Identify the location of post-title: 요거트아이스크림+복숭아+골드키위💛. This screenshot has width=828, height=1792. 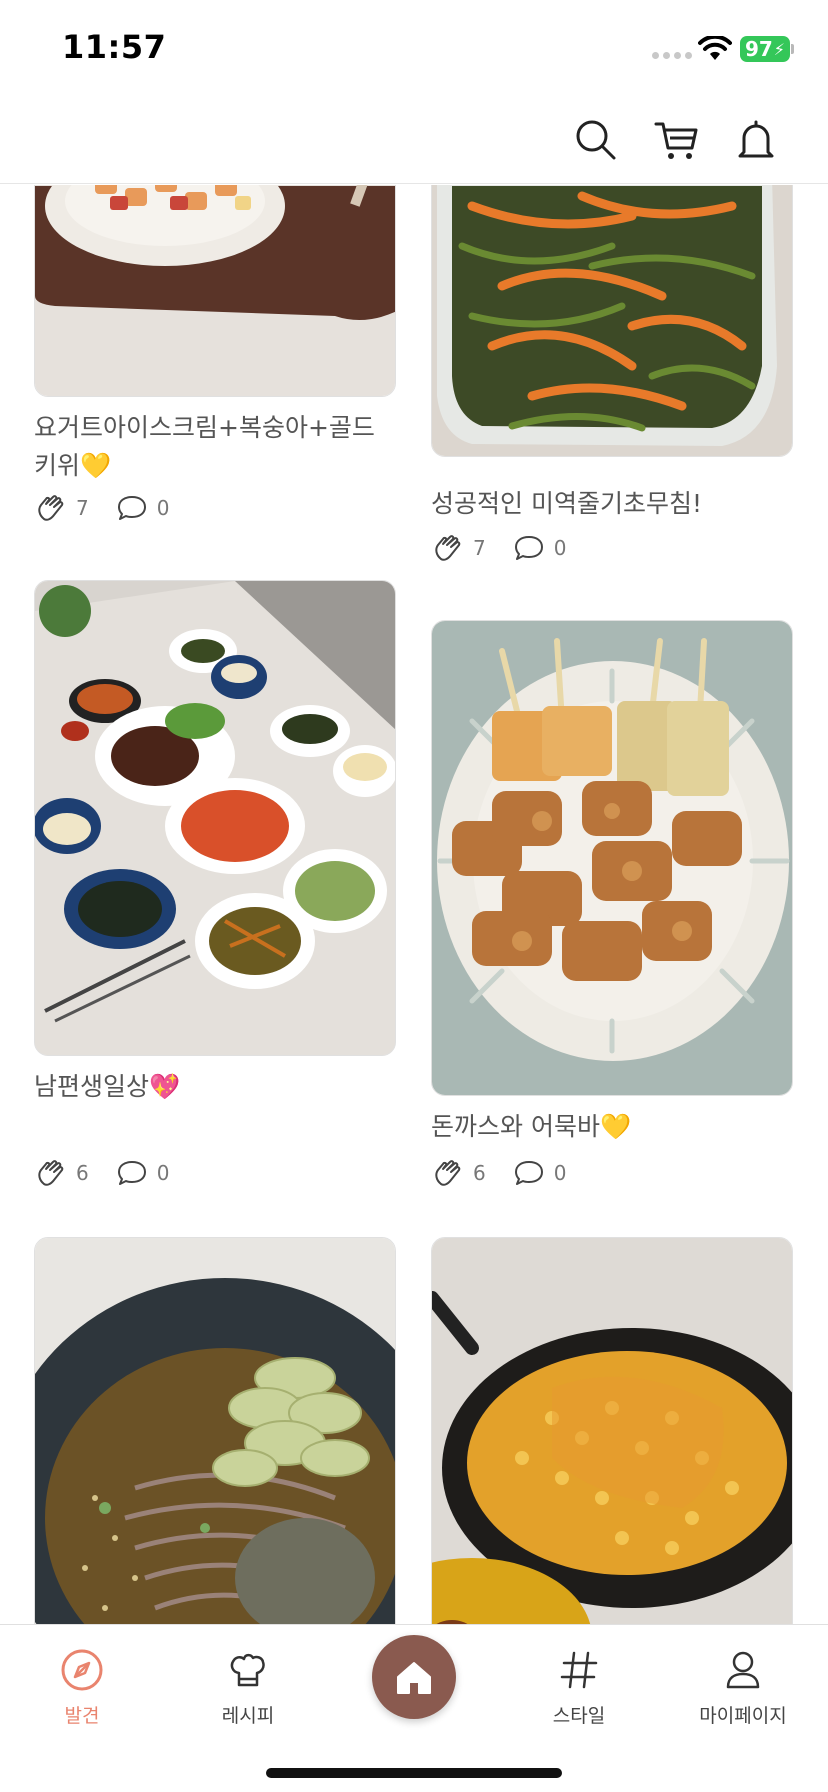
(215, 447).